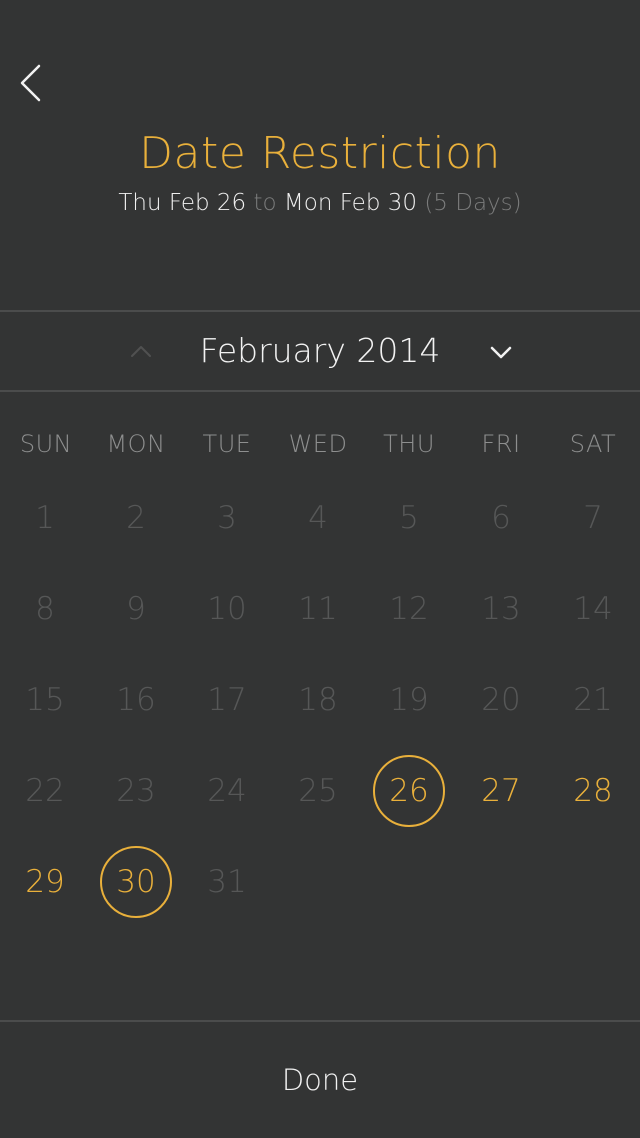  Describe the element at coordinates (227, 700) in the screenshot. I see `calendar-day: 17` at that location.